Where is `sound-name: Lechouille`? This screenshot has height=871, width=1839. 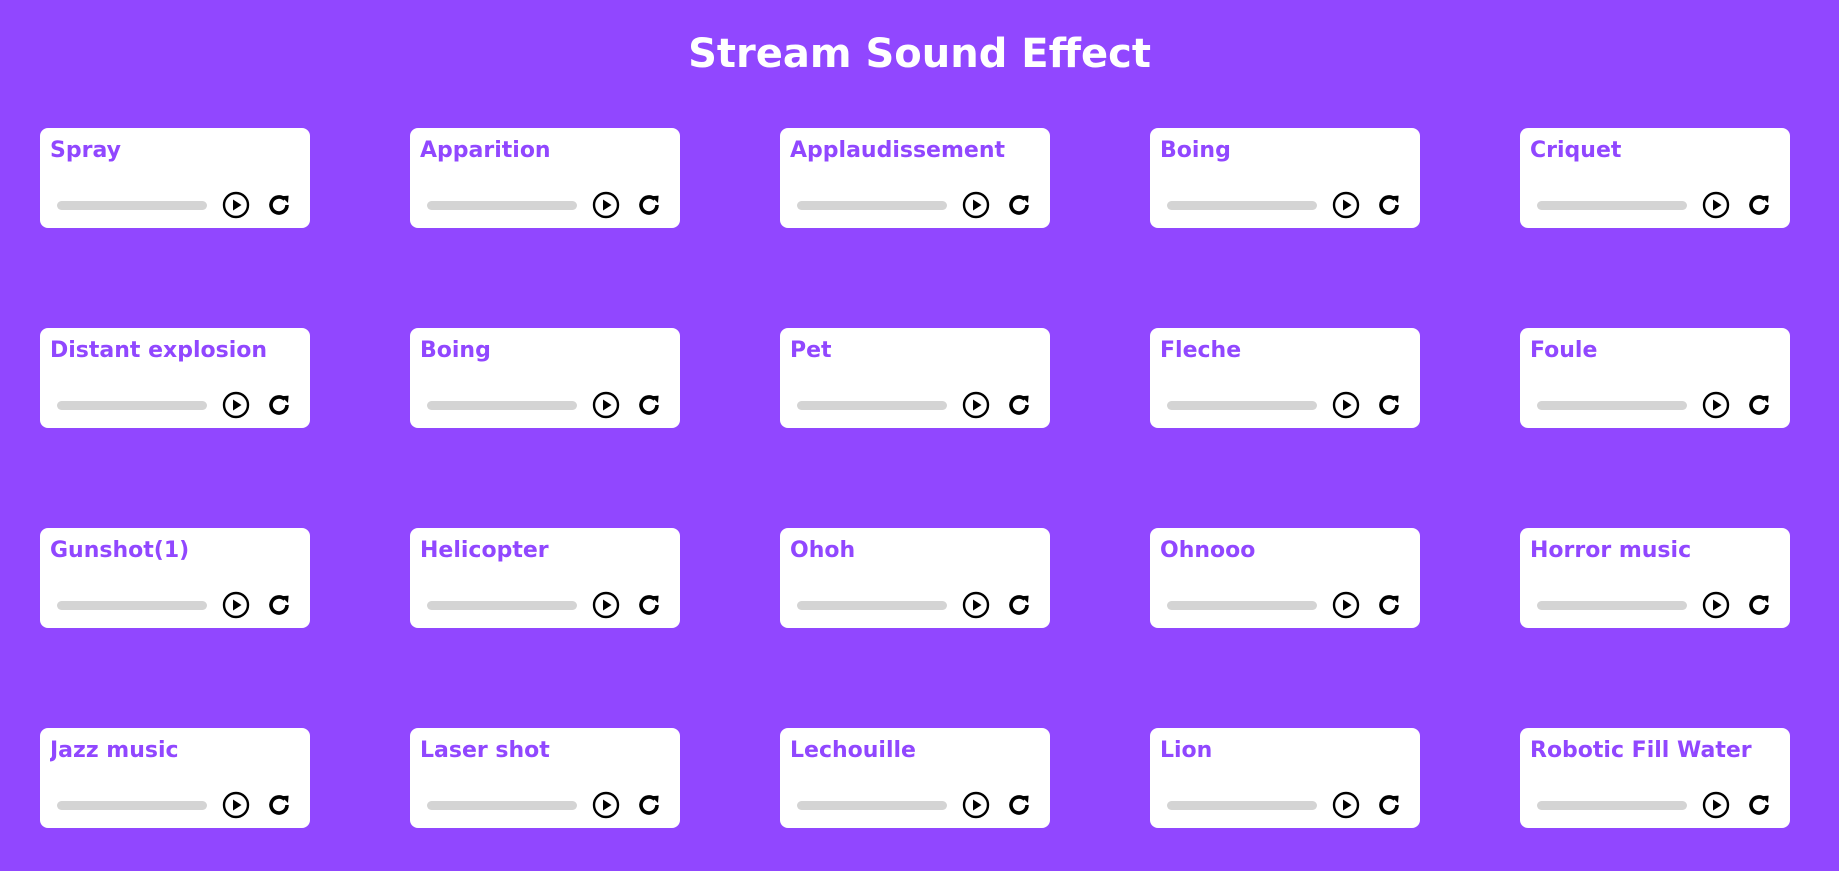
sound-name: Lechouille is located at coordinates (853, 750).